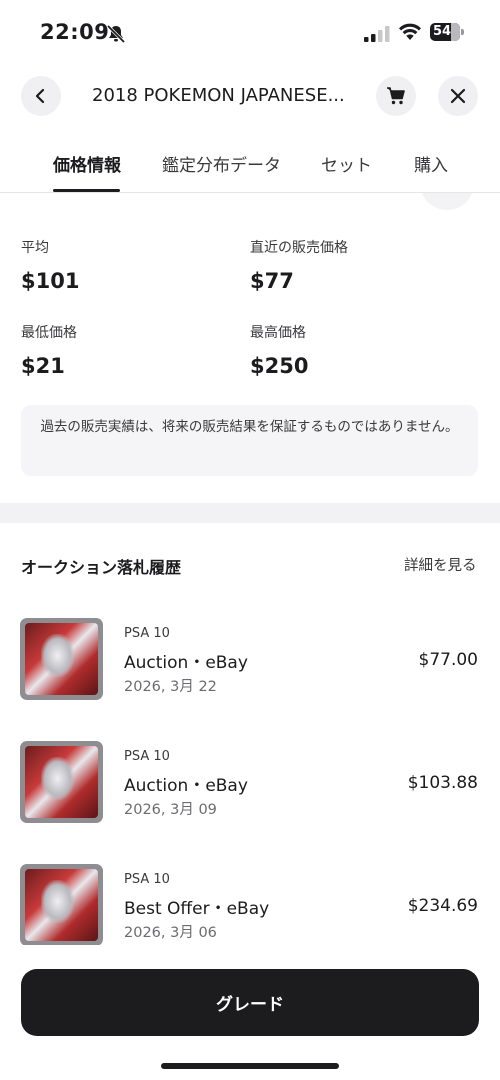  I want to click on stat-label: 最低価格, so click(49, 333).